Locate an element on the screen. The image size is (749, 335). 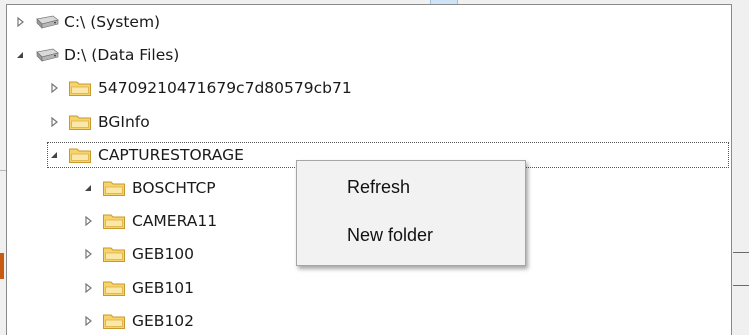
tree-node-label: GEB100 is located at coordinates (163, 254).